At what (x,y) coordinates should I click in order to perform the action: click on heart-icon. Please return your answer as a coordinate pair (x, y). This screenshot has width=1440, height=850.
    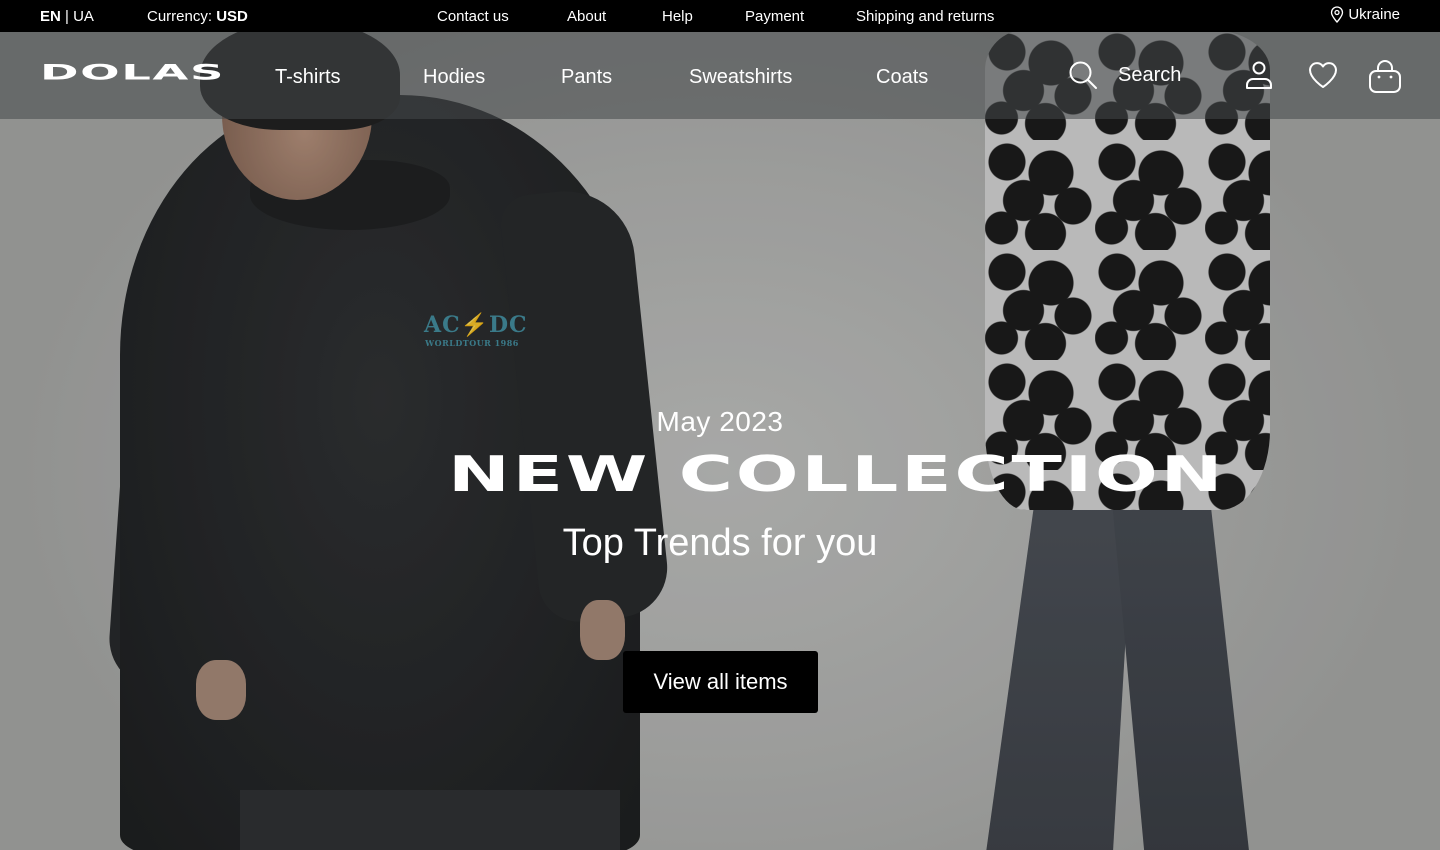
    Looking at the image, I should click on (1323, 75).